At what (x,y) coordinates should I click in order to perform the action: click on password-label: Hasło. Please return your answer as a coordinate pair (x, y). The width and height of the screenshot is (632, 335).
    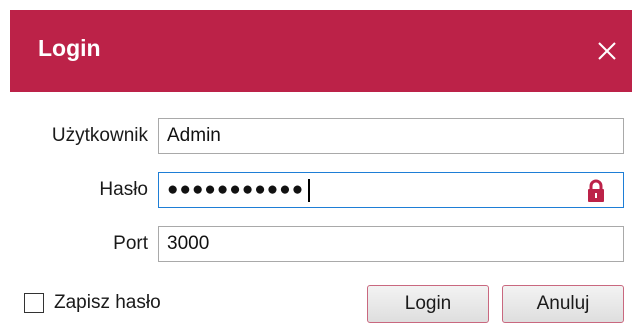
    Looking at the image, I should click on (123, 189).